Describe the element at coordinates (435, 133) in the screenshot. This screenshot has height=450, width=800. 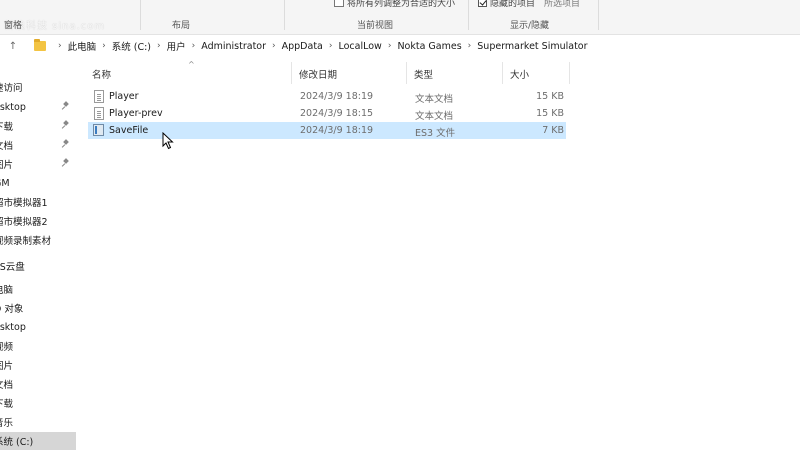
I see `file-type: ES3 文件` at that location.